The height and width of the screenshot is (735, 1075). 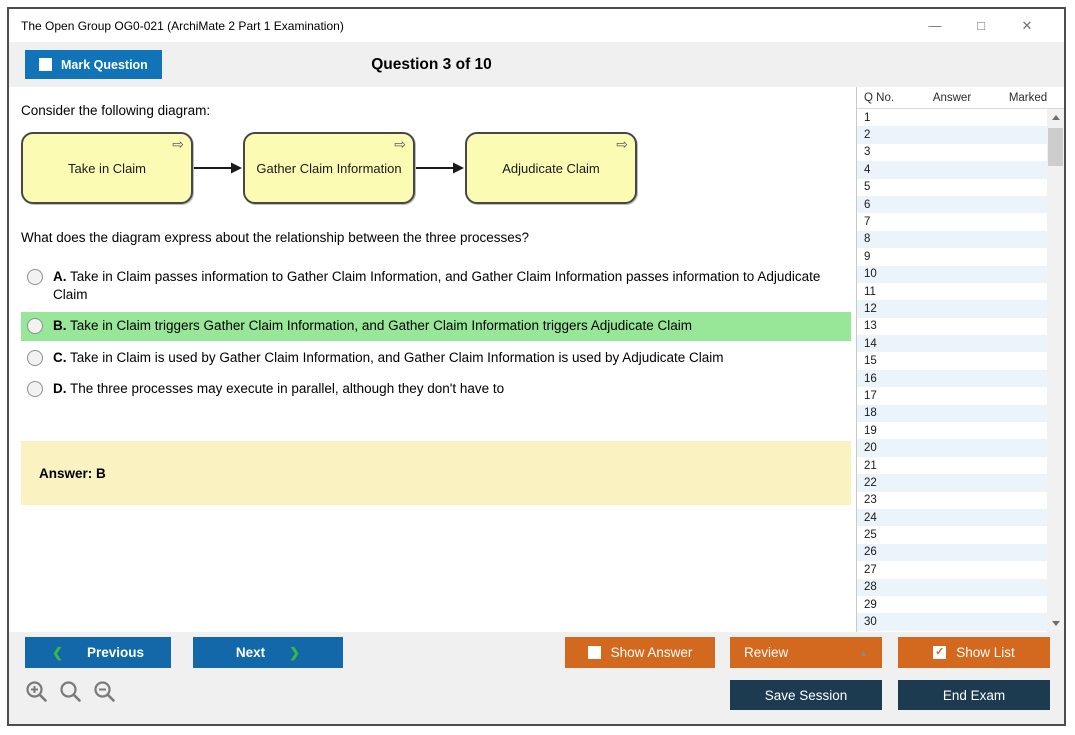 What do you see at coordinates (870, 465) in the screenshot?
I see `question-number: 21` at bounding box center [870, 465].